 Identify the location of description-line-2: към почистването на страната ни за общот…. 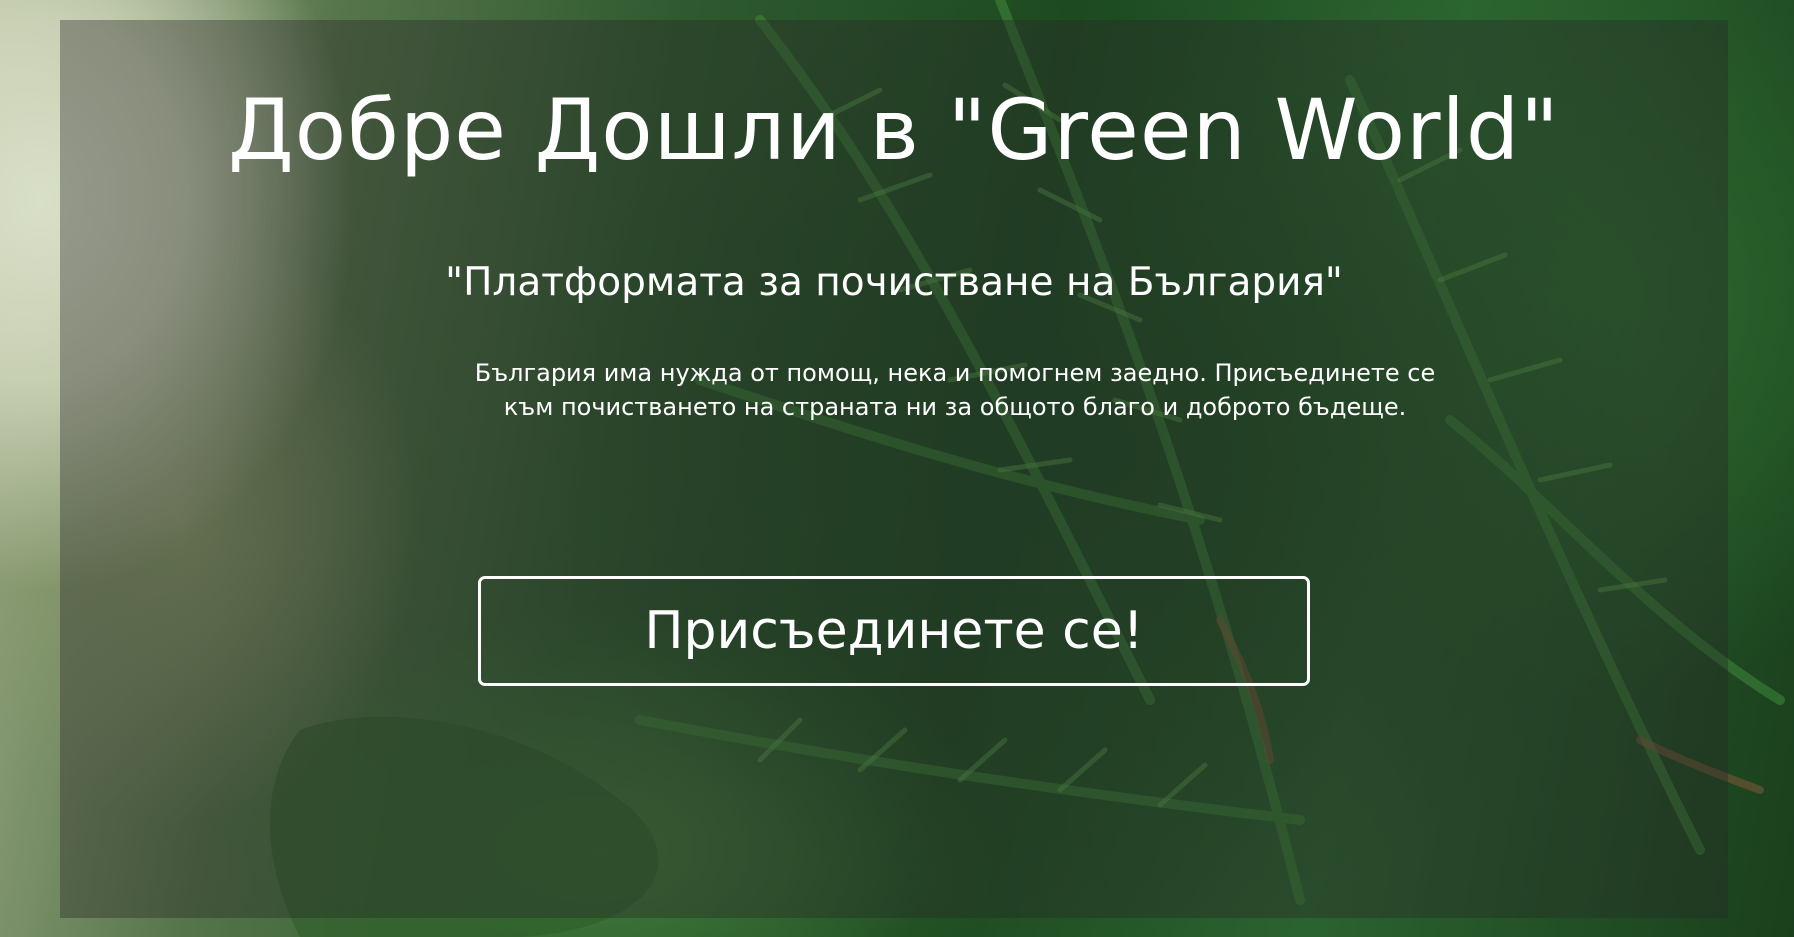
(955, 407).